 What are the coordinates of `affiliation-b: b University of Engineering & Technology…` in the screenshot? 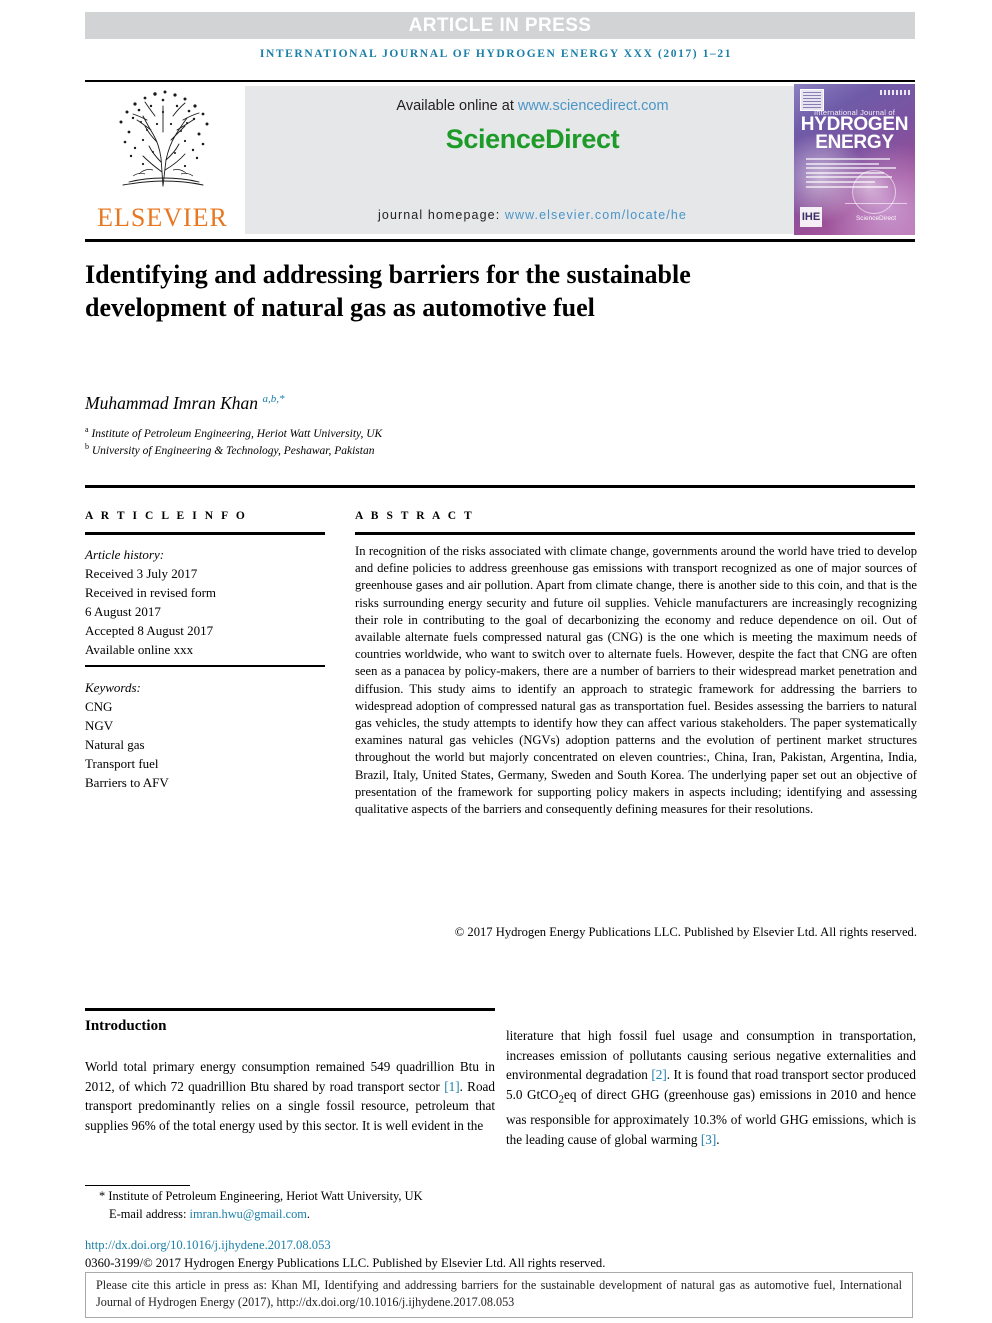 It's located at (435, 449).